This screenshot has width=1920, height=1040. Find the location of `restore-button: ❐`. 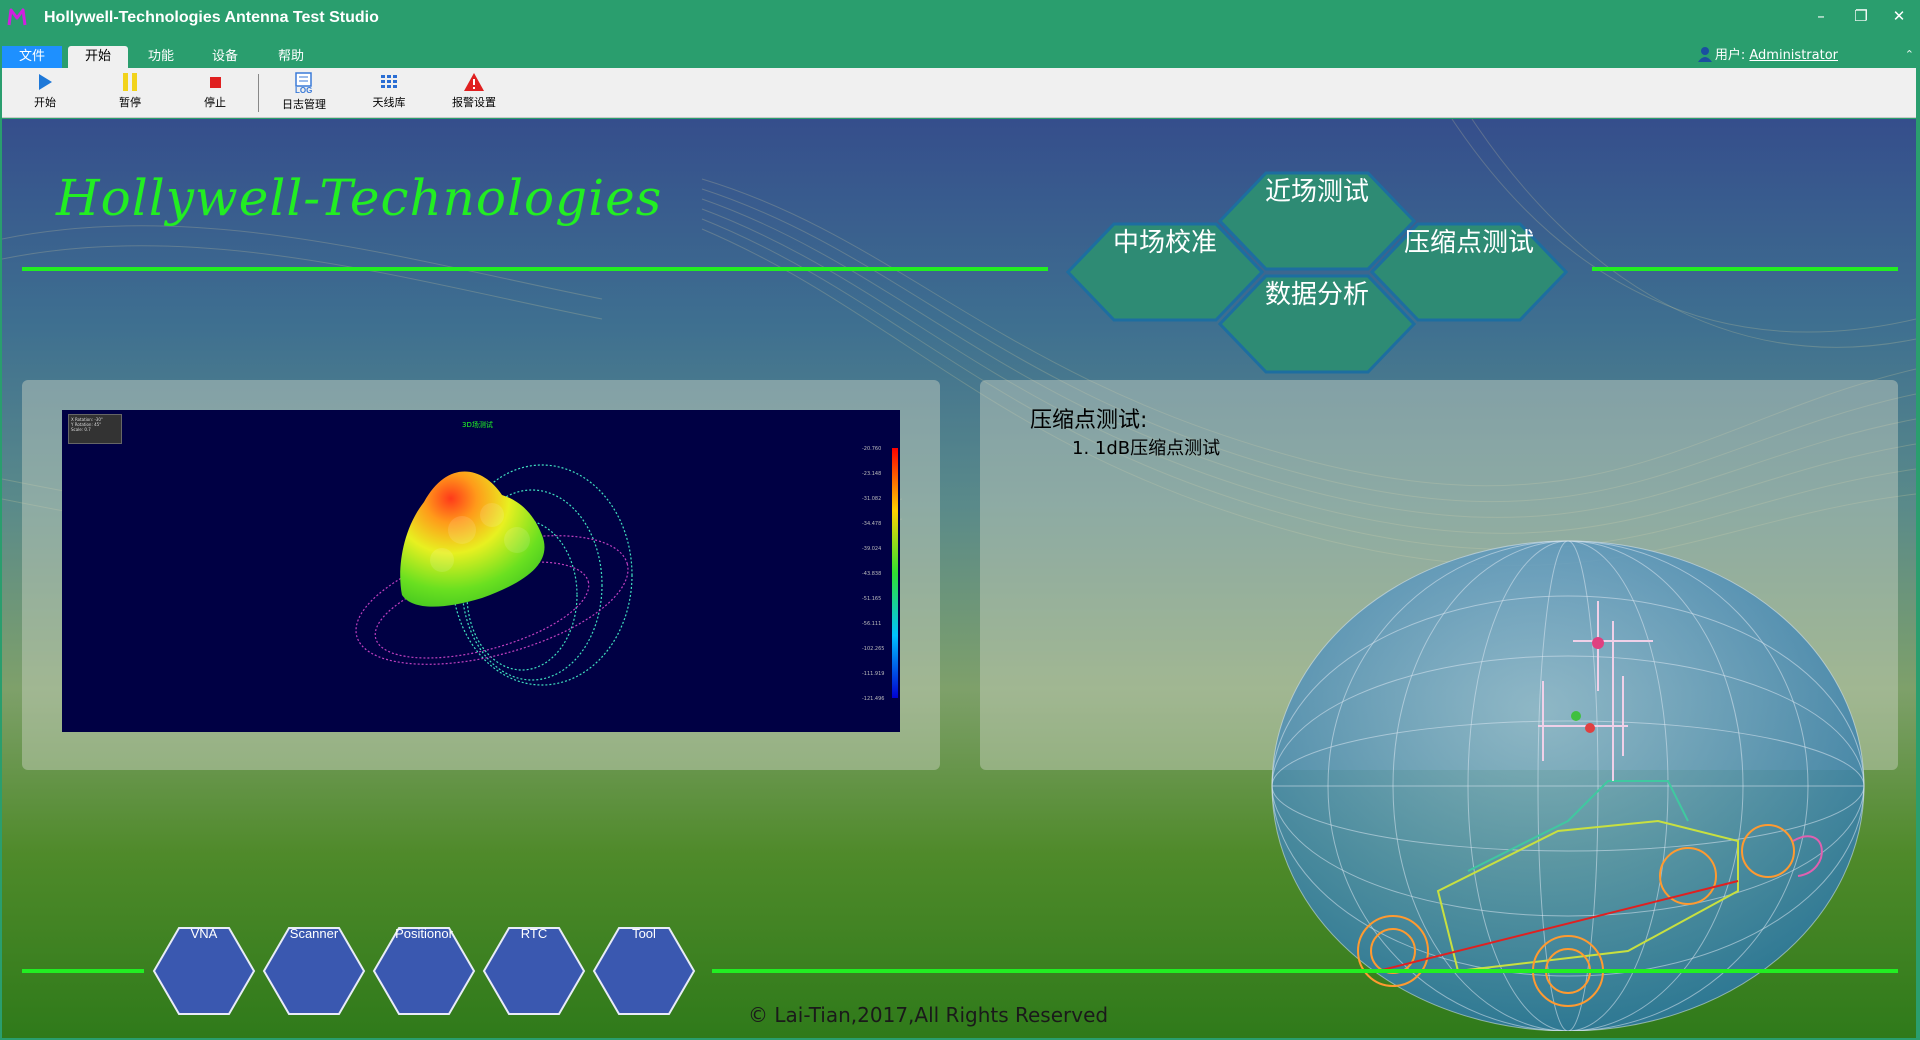

restore-button: ❐ is located at coordinates (1861, 16).